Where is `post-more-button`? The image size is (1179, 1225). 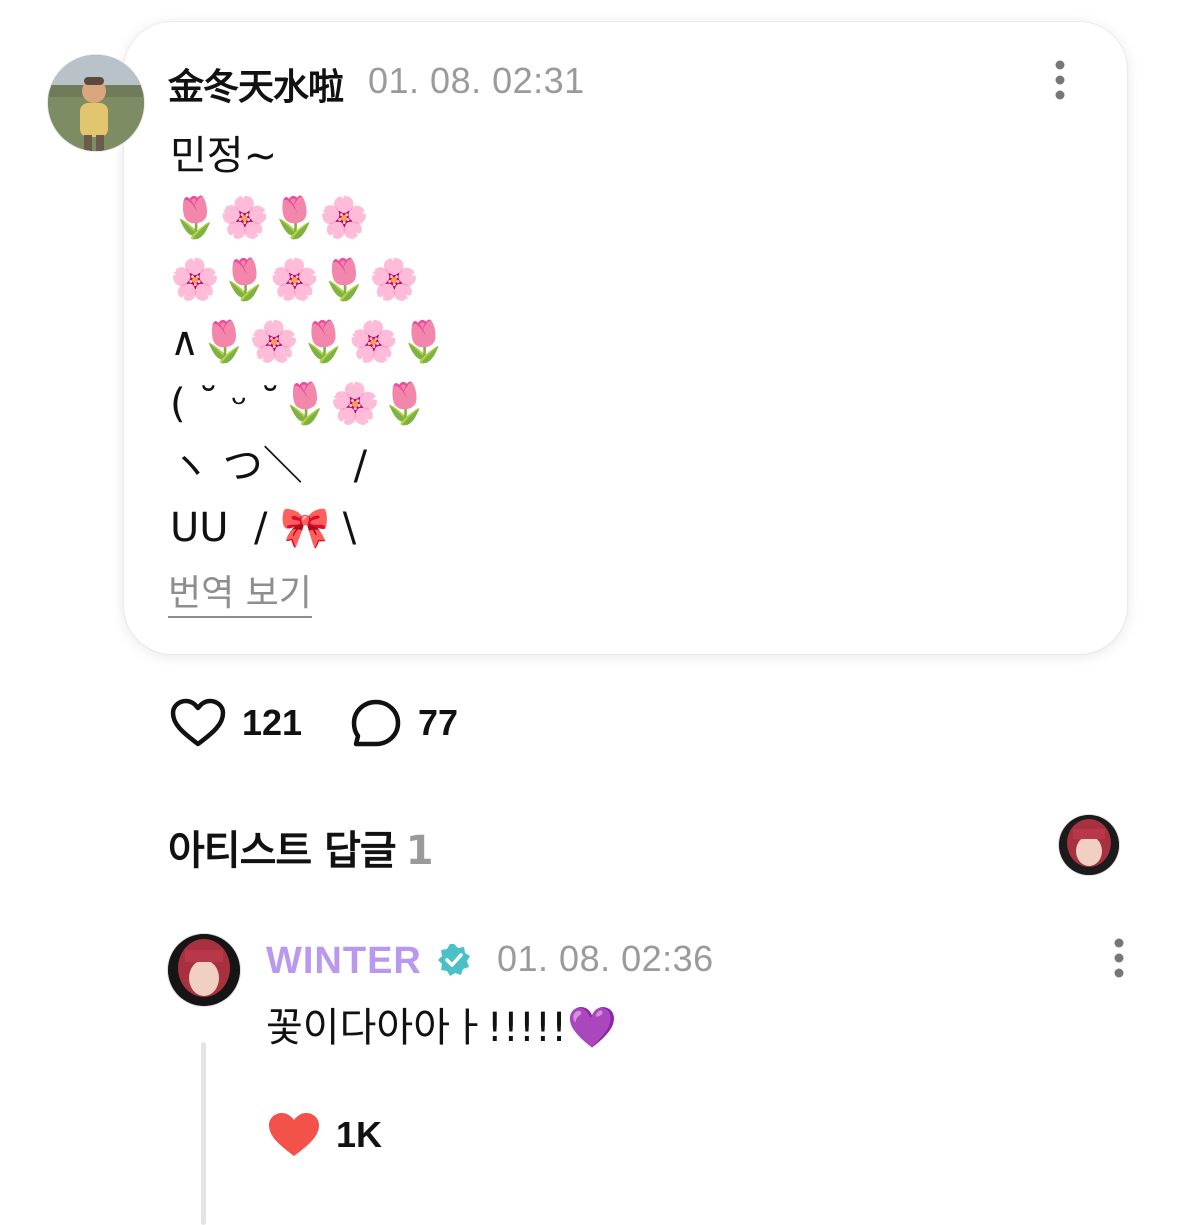 post-more-button is located at coordinates (1060, 80).